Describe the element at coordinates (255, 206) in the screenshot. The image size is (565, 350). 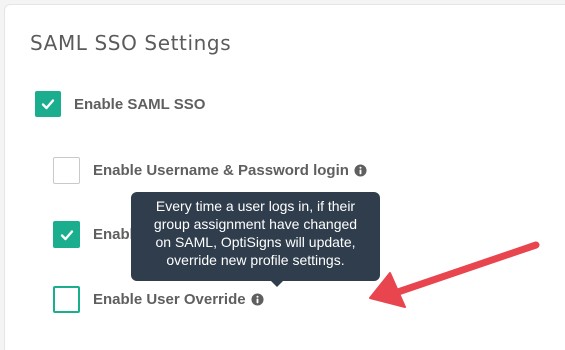
I see `tooltip-line: Every time a user logs in, if their` at that location.